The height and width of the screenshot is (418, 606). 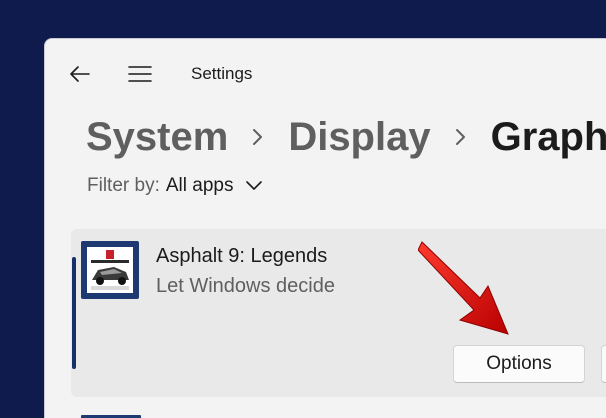 What do you see at coordinates (254, 185) in the screenshot?
I see `chevron-down-icon` at bounding box center [254, 185].